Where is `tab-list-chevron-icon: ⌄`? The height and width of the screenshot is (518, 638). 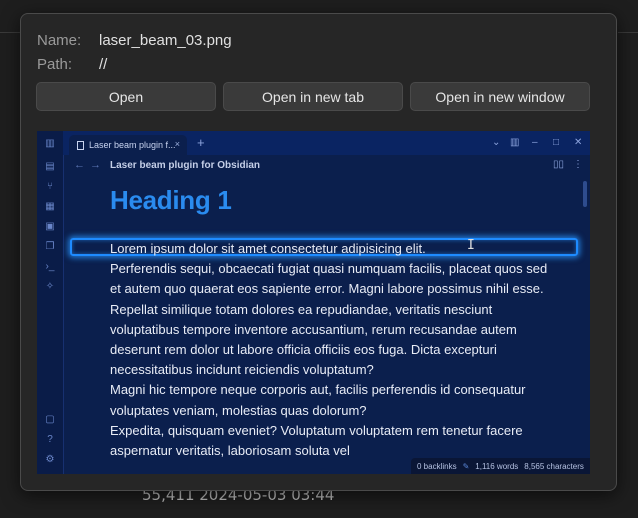 tab-list-chevron-icon: ⌄ is located at coordinates (496, 142).